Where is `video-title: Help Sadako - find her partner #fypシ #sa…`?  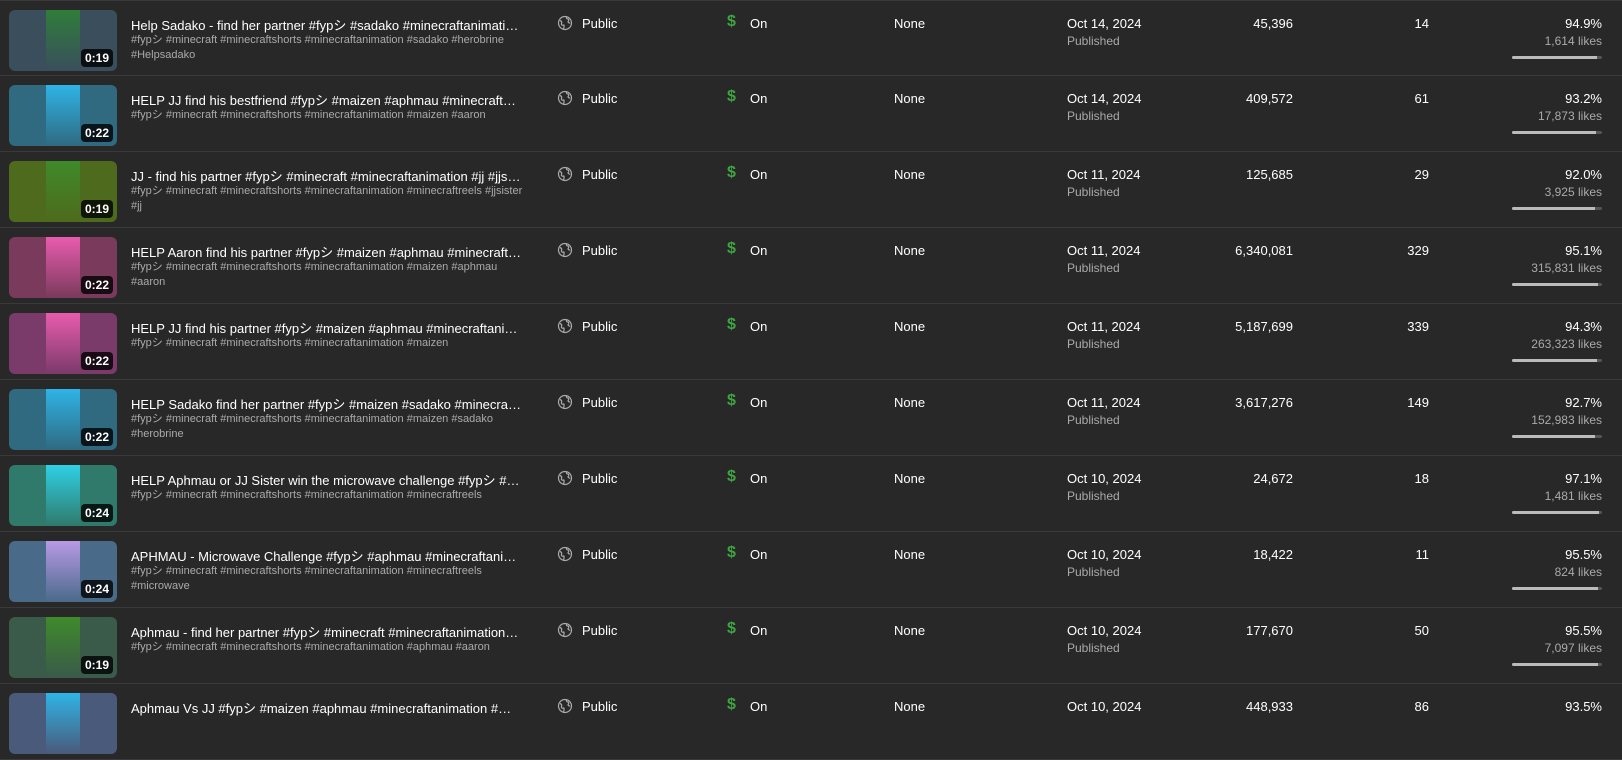
video-title: Help Sadako - find her partner #fypシ #sa… is located at coordinates (326, 24).